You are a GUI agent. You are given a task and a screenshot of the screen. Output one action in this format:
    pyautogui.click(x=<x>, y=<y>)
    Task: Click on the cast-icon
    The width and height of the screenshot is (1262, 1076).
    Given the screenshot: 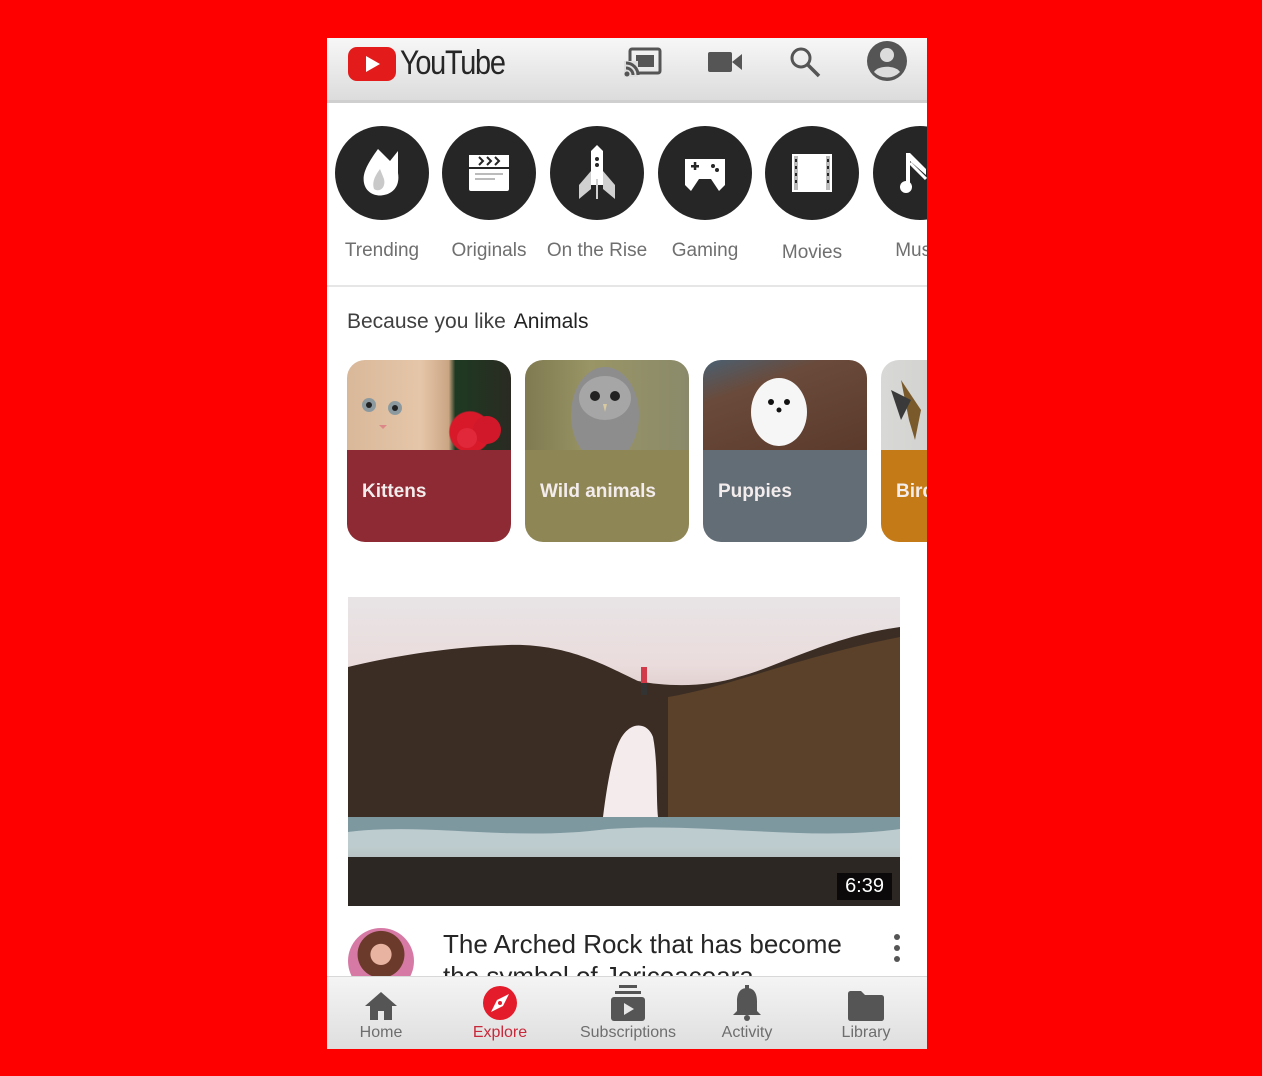 What is the action you would take?
    pyautogui.click(x=643, y=62)
    